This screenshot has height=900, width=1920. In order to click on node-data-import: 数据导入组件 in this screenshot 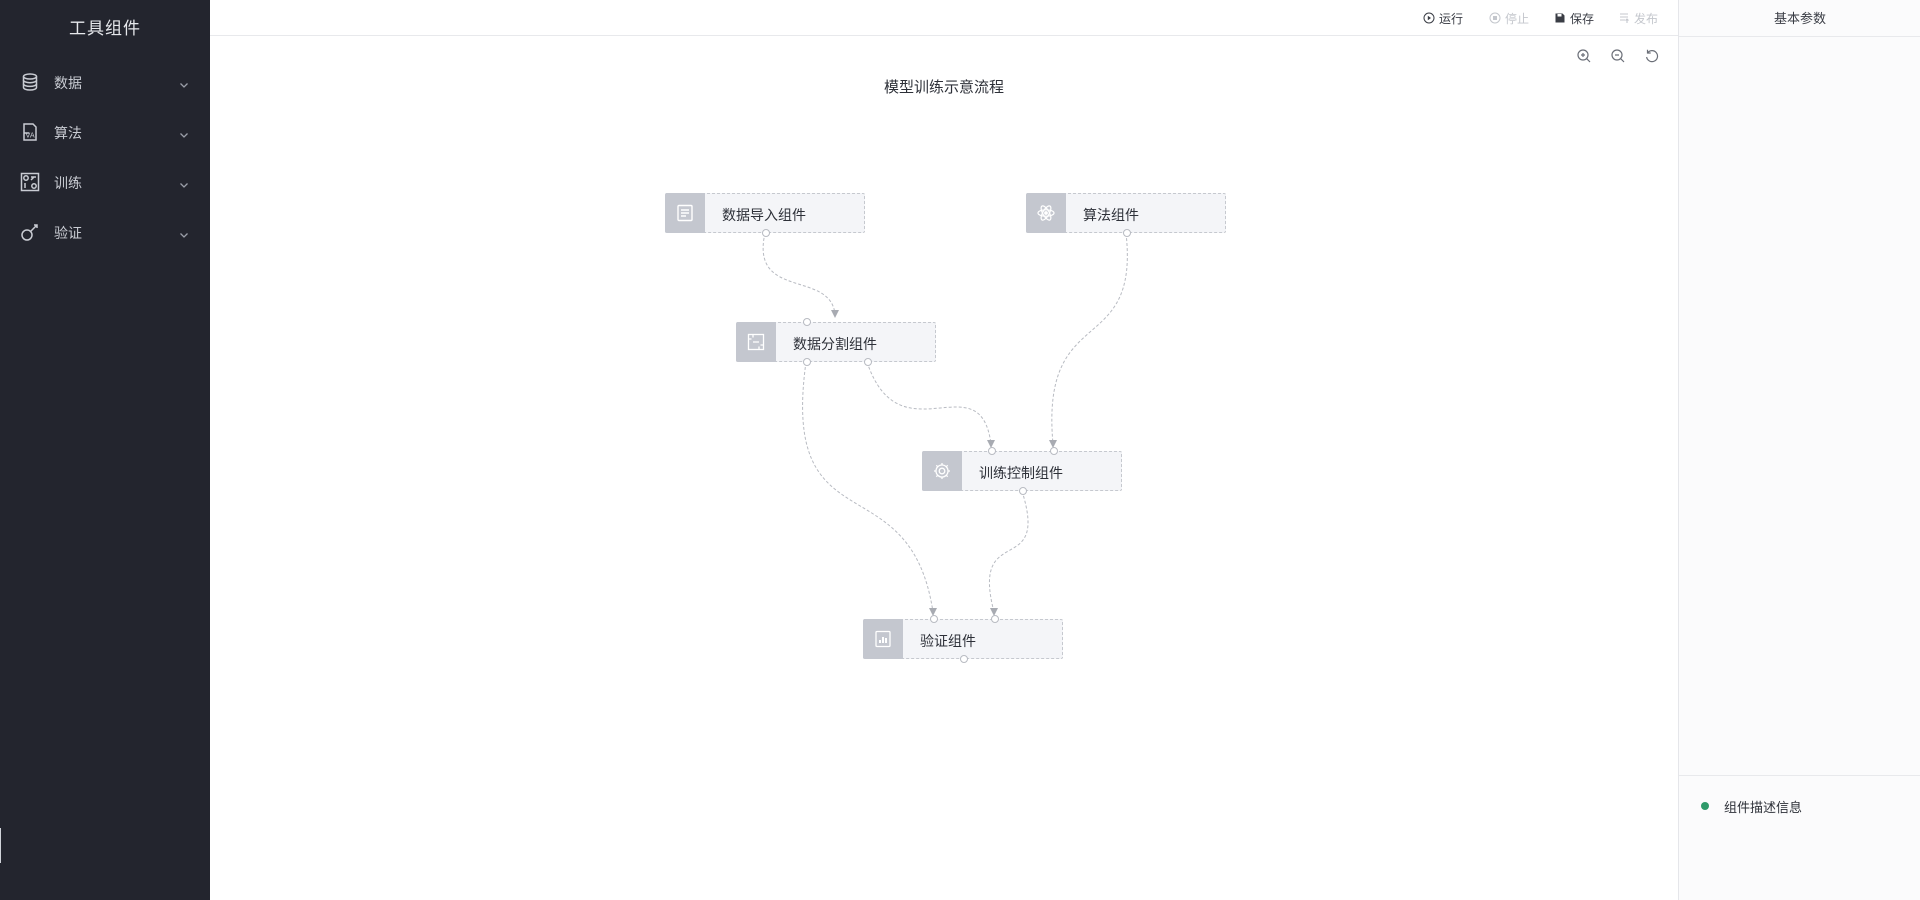, I will do `click(765, 215)`.